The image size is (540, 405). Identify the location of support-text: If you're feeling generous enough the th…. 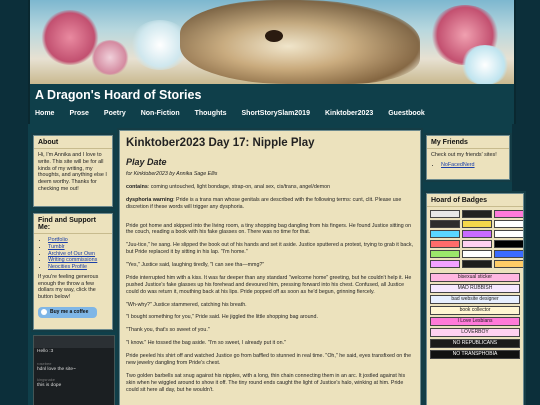
(68, 286).